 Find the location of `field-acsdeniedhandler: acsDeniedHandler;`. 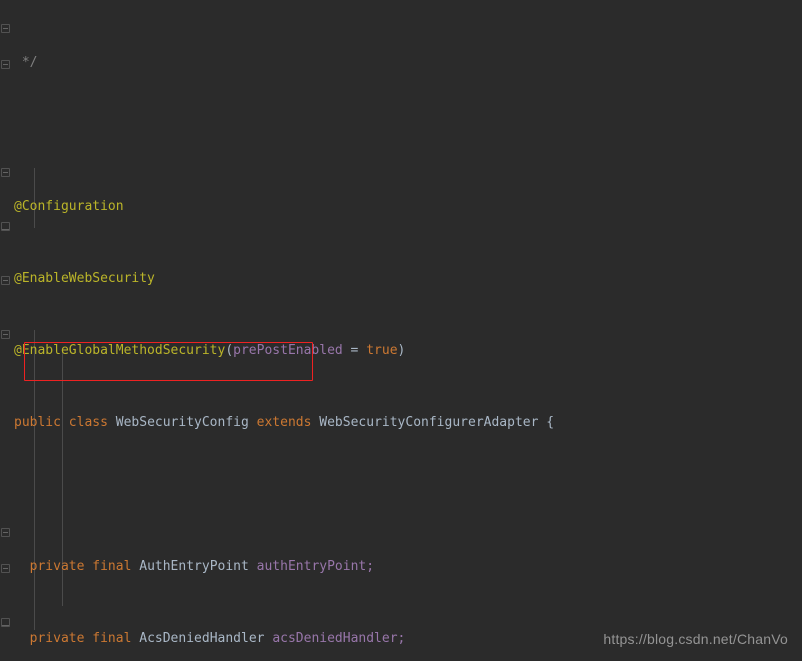

field-acsdeniedhandler: acsDeniedHandler; is located at coordinates (339, 638).